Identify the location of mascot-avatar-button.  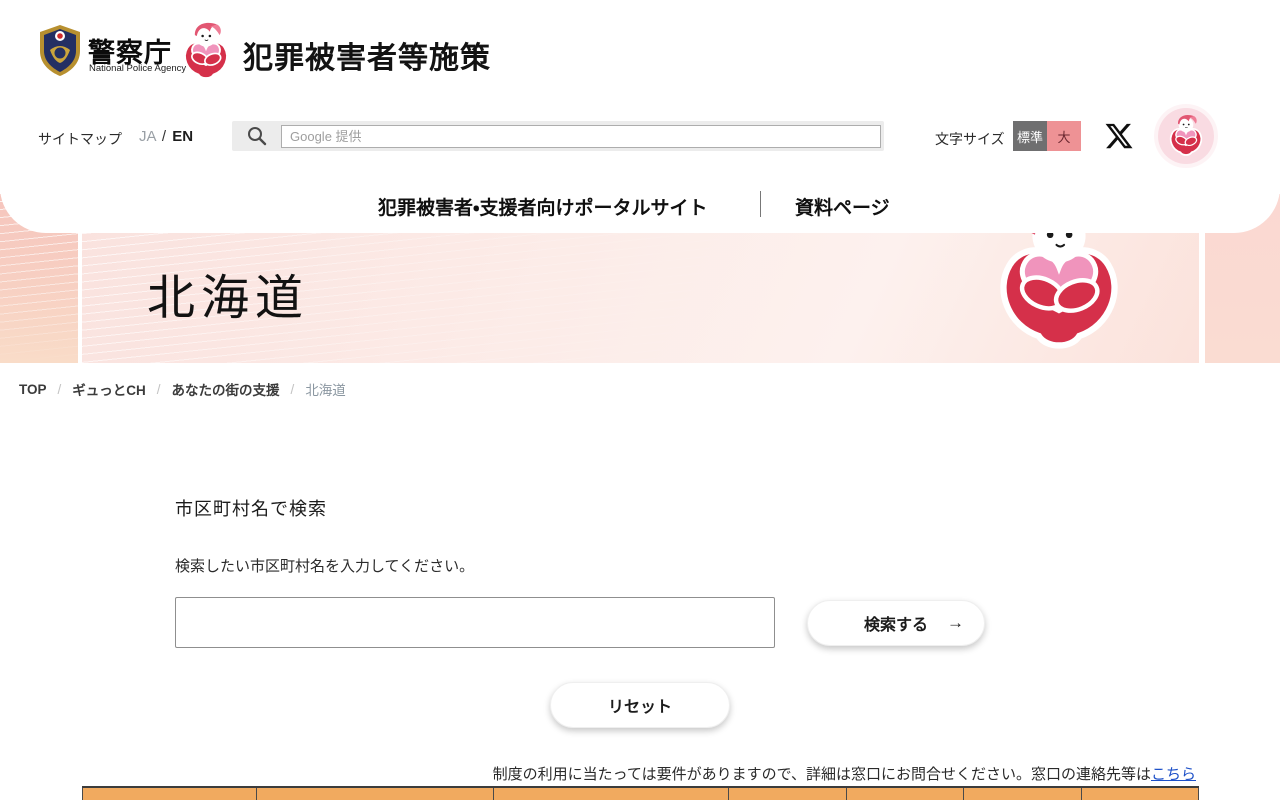
(1186, 136).